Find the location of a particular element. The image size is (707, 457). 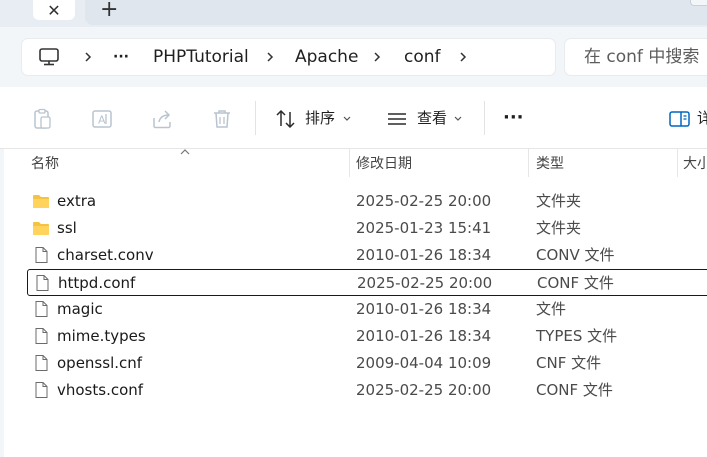

sort-button: 排序 is located at coordinates (320, 118).